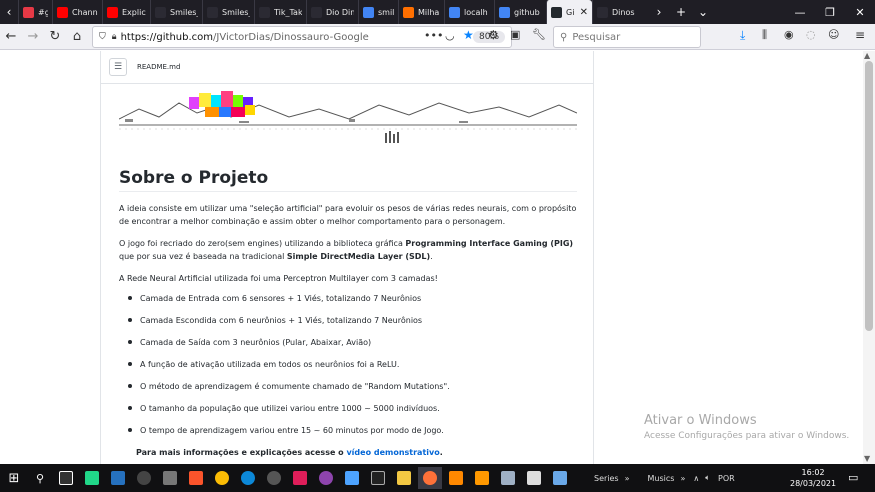 The height and width of the screenshot is (492, 875). I want to click on app-intellij-icon, so click(66, 478).